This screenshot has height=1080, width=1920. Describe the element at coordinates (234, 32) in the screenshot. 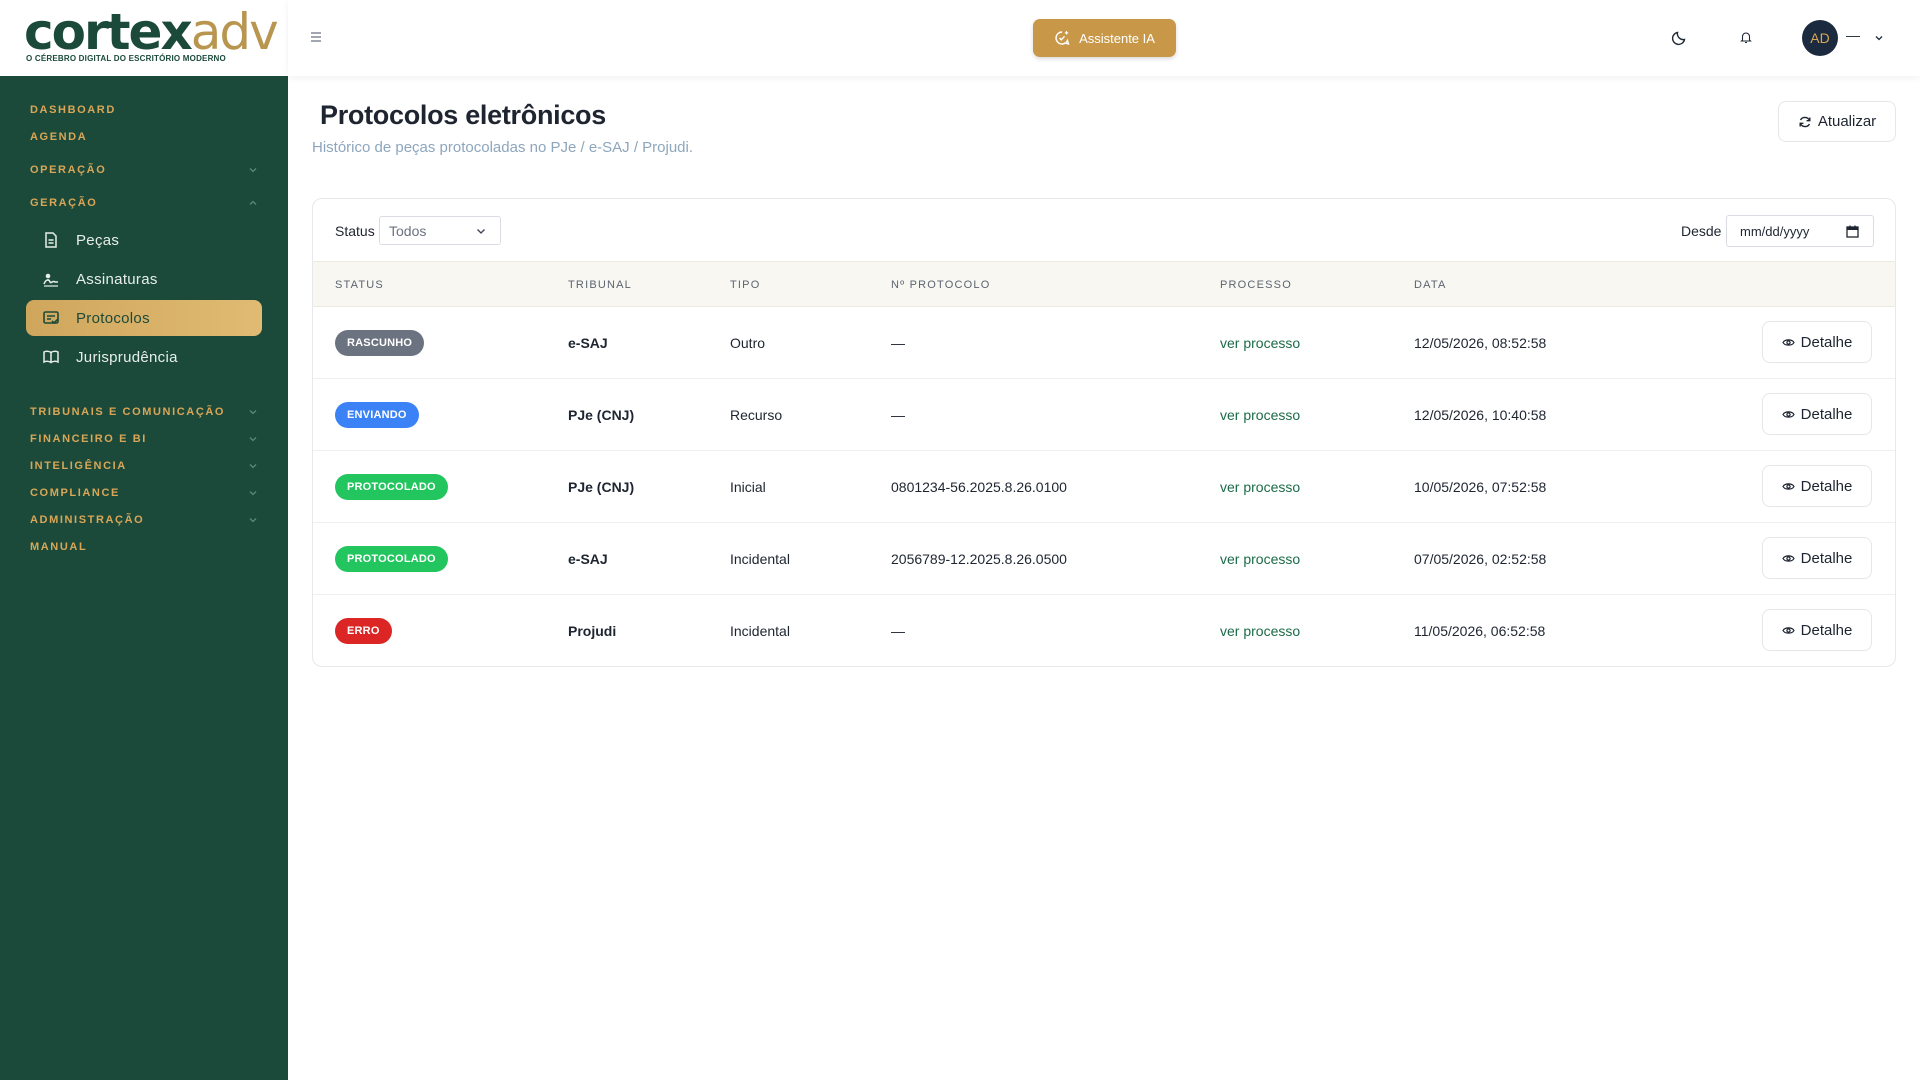

I see `logo-accent-text: adv` at that location.